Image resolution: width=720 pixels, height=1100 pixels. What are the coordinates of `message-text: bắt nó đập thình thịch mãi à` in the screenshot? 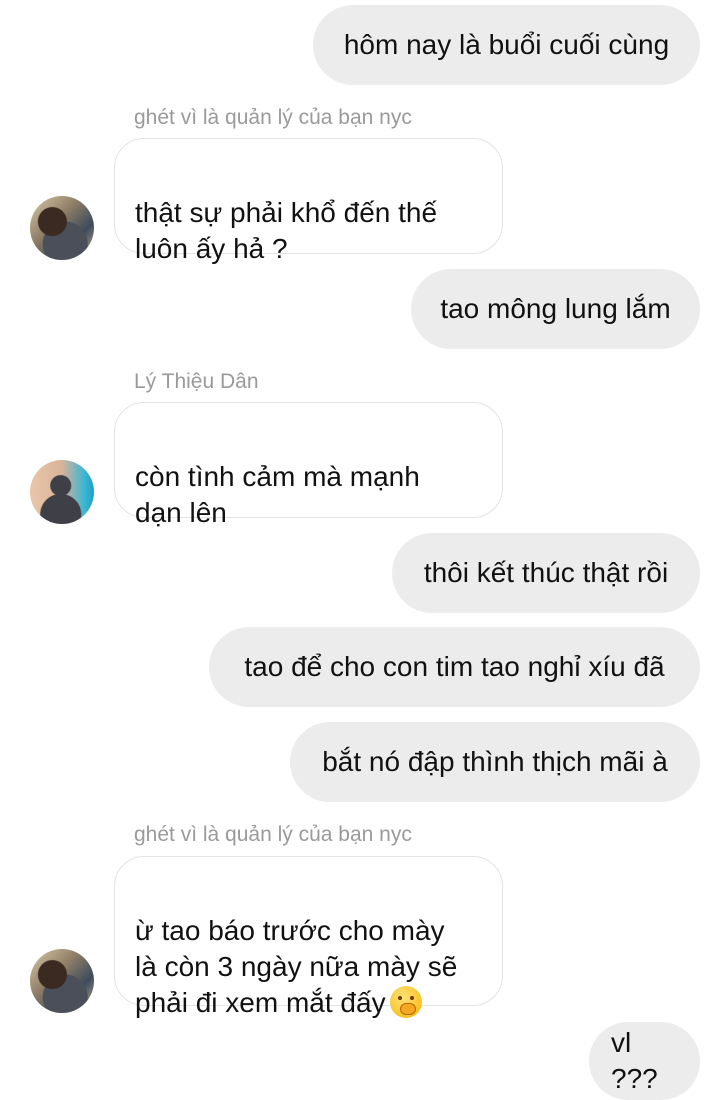 It's located at (495, 761).